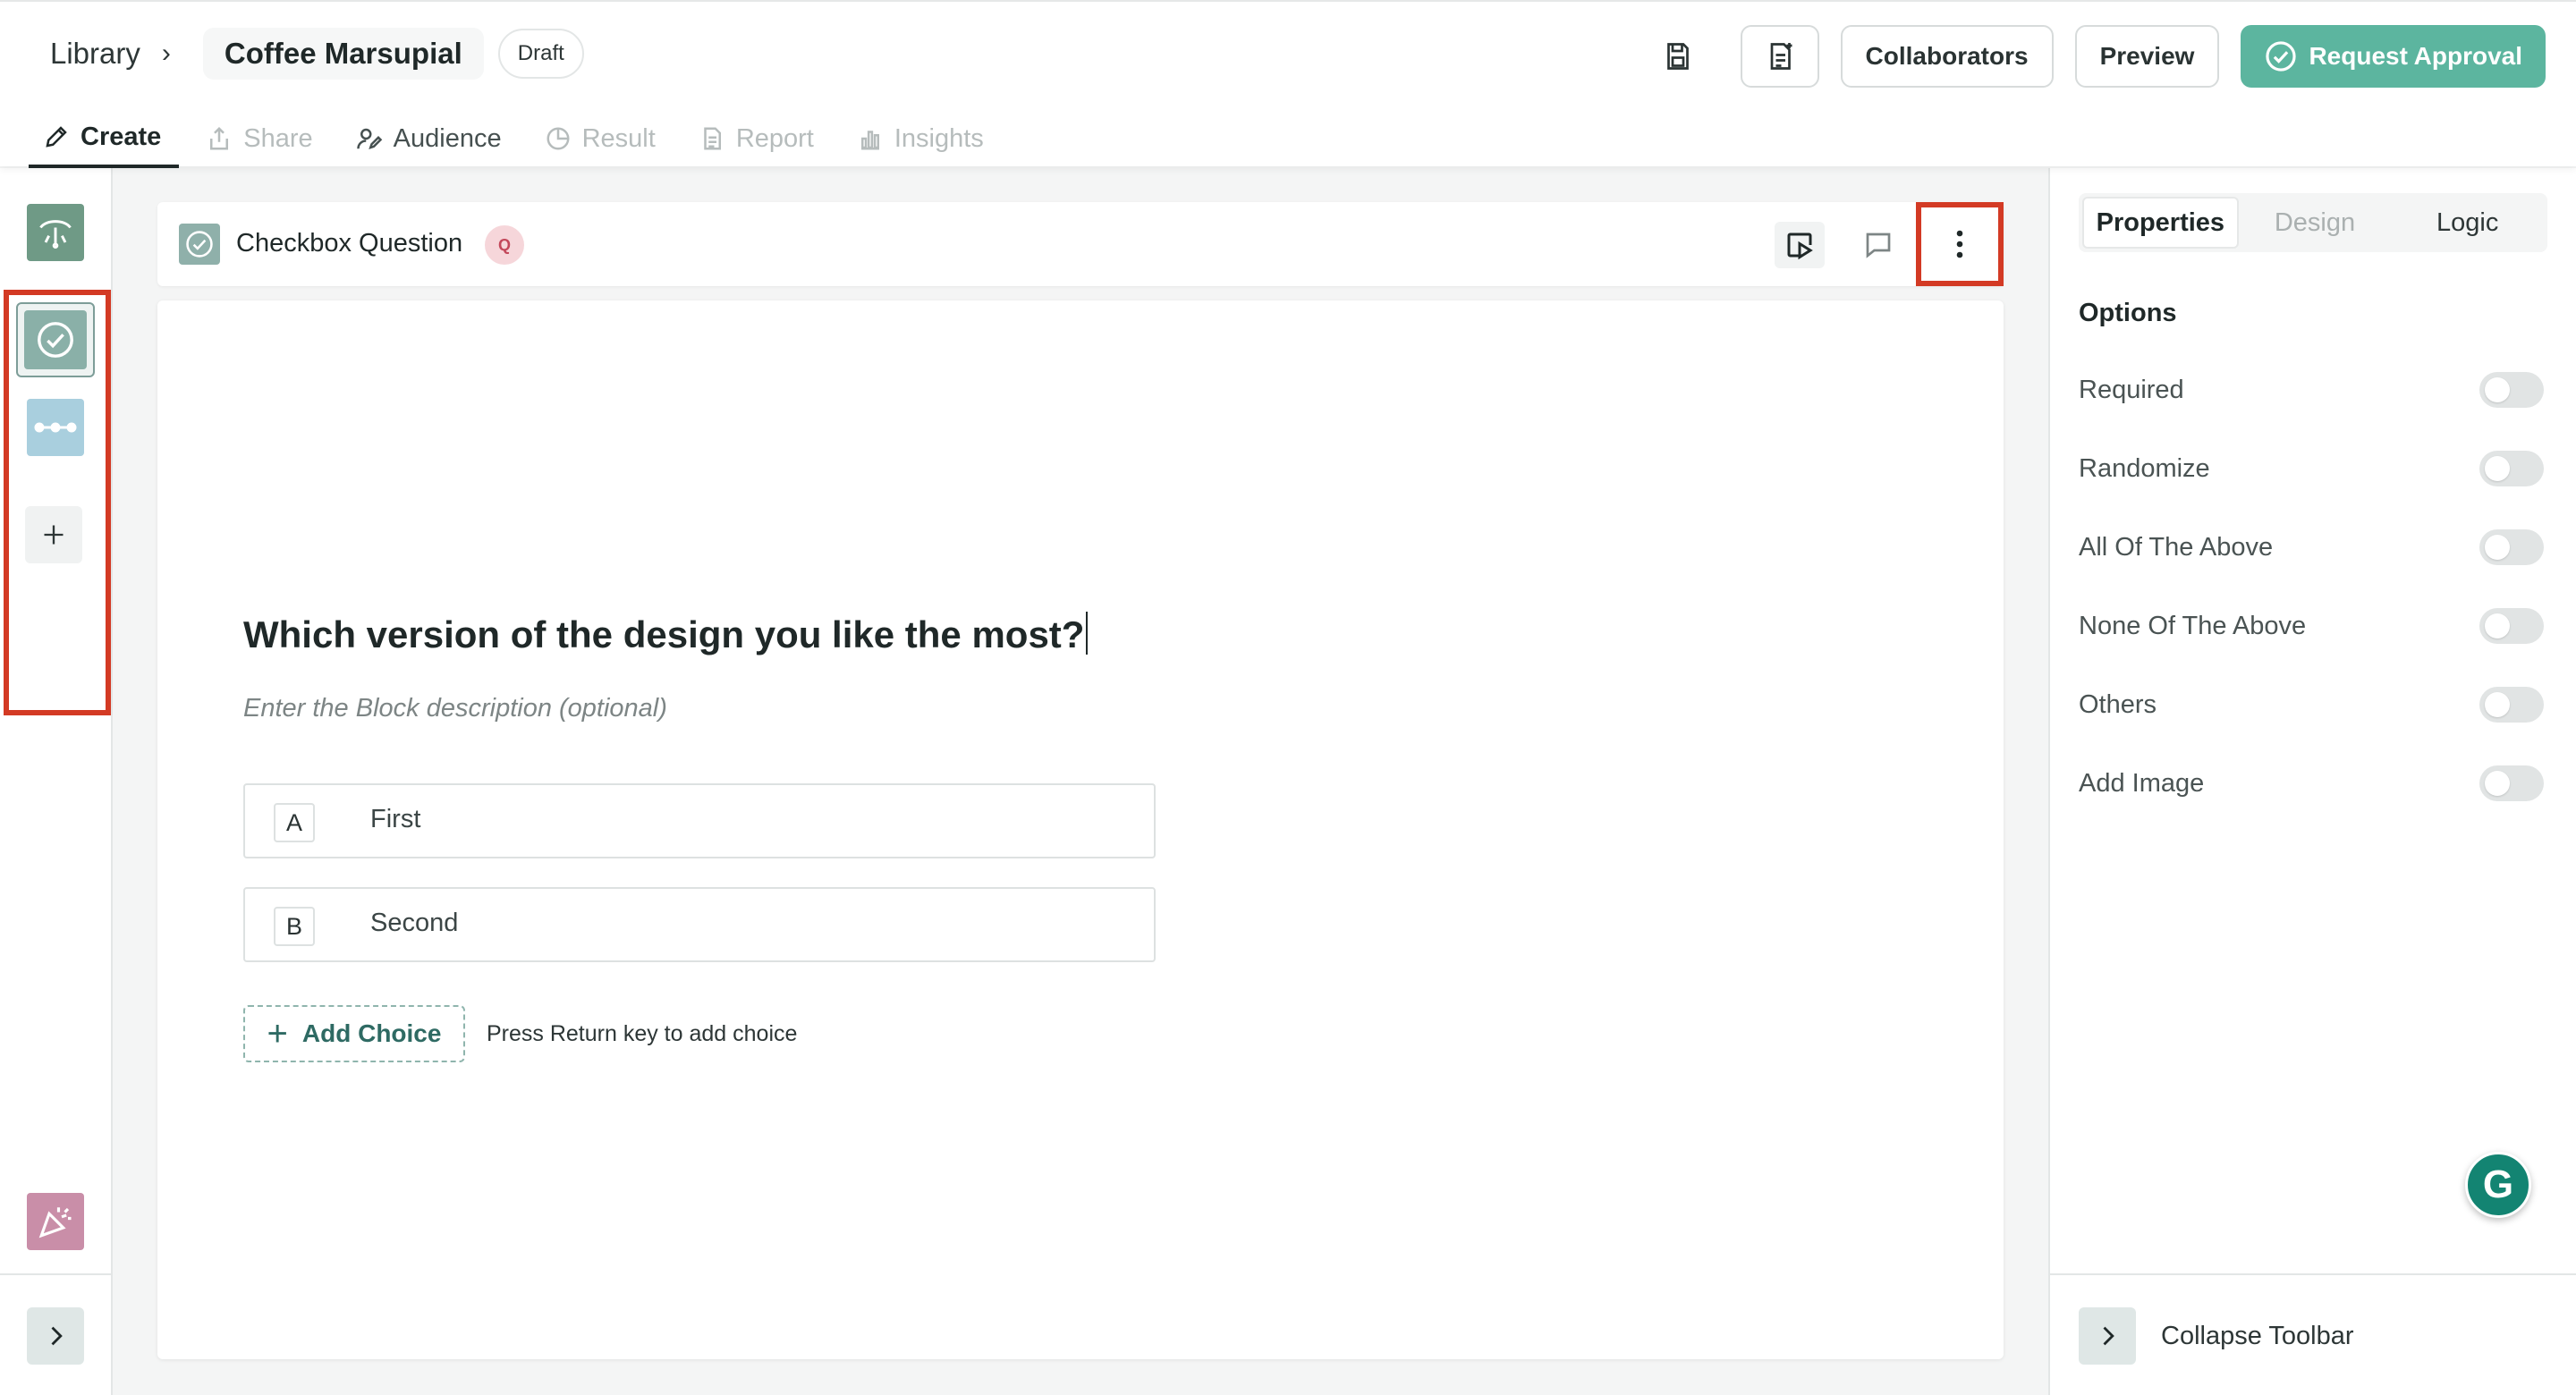 The height and width of the screenshot is (1395, 2576). I want to click on grammarly-button: G, so click(2498, 1185).